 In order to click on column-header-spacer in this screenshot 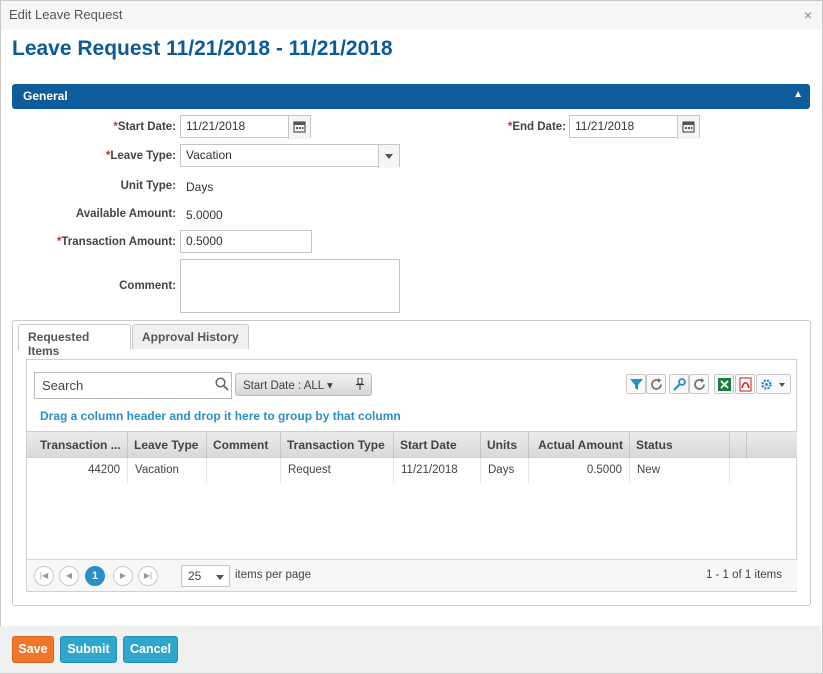, I will do `click(738, 445)`.